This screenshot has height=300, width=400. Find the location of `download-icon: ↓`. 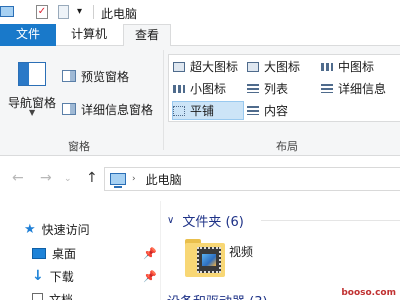

download-icon: ↓ is located at coordinates (38, 276).